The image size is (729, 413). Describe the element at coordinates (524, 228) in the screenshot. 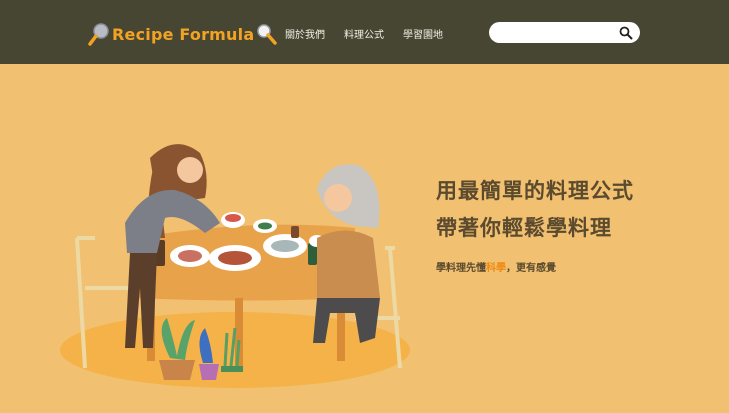

I see `headline-line-2: 帶著你輕鬆學料理` at that location.